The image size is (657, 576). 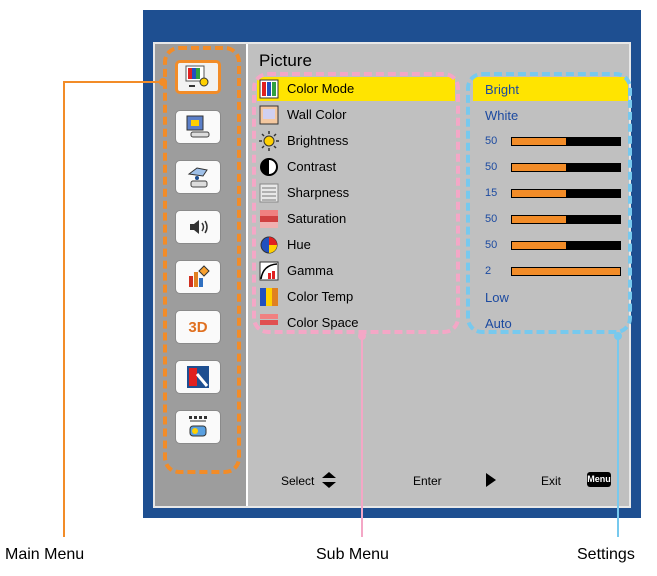 I want to click on sub-menu-caption: Sub Menu, so click(x=352, y=554).